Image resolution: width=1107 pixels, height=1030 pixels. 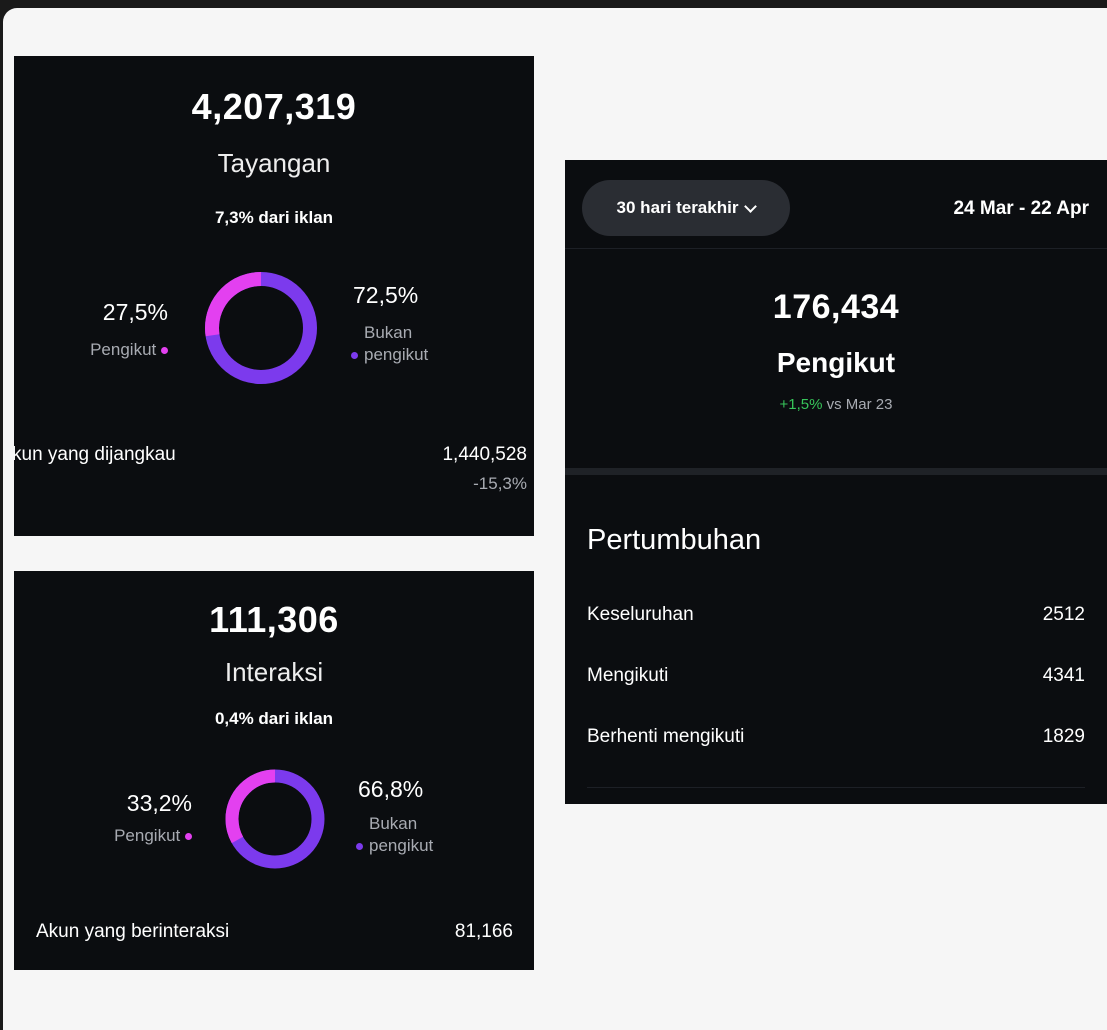 I want to click on interactions-non-followers-pct: 66,8%, so click(x=391, y=789).